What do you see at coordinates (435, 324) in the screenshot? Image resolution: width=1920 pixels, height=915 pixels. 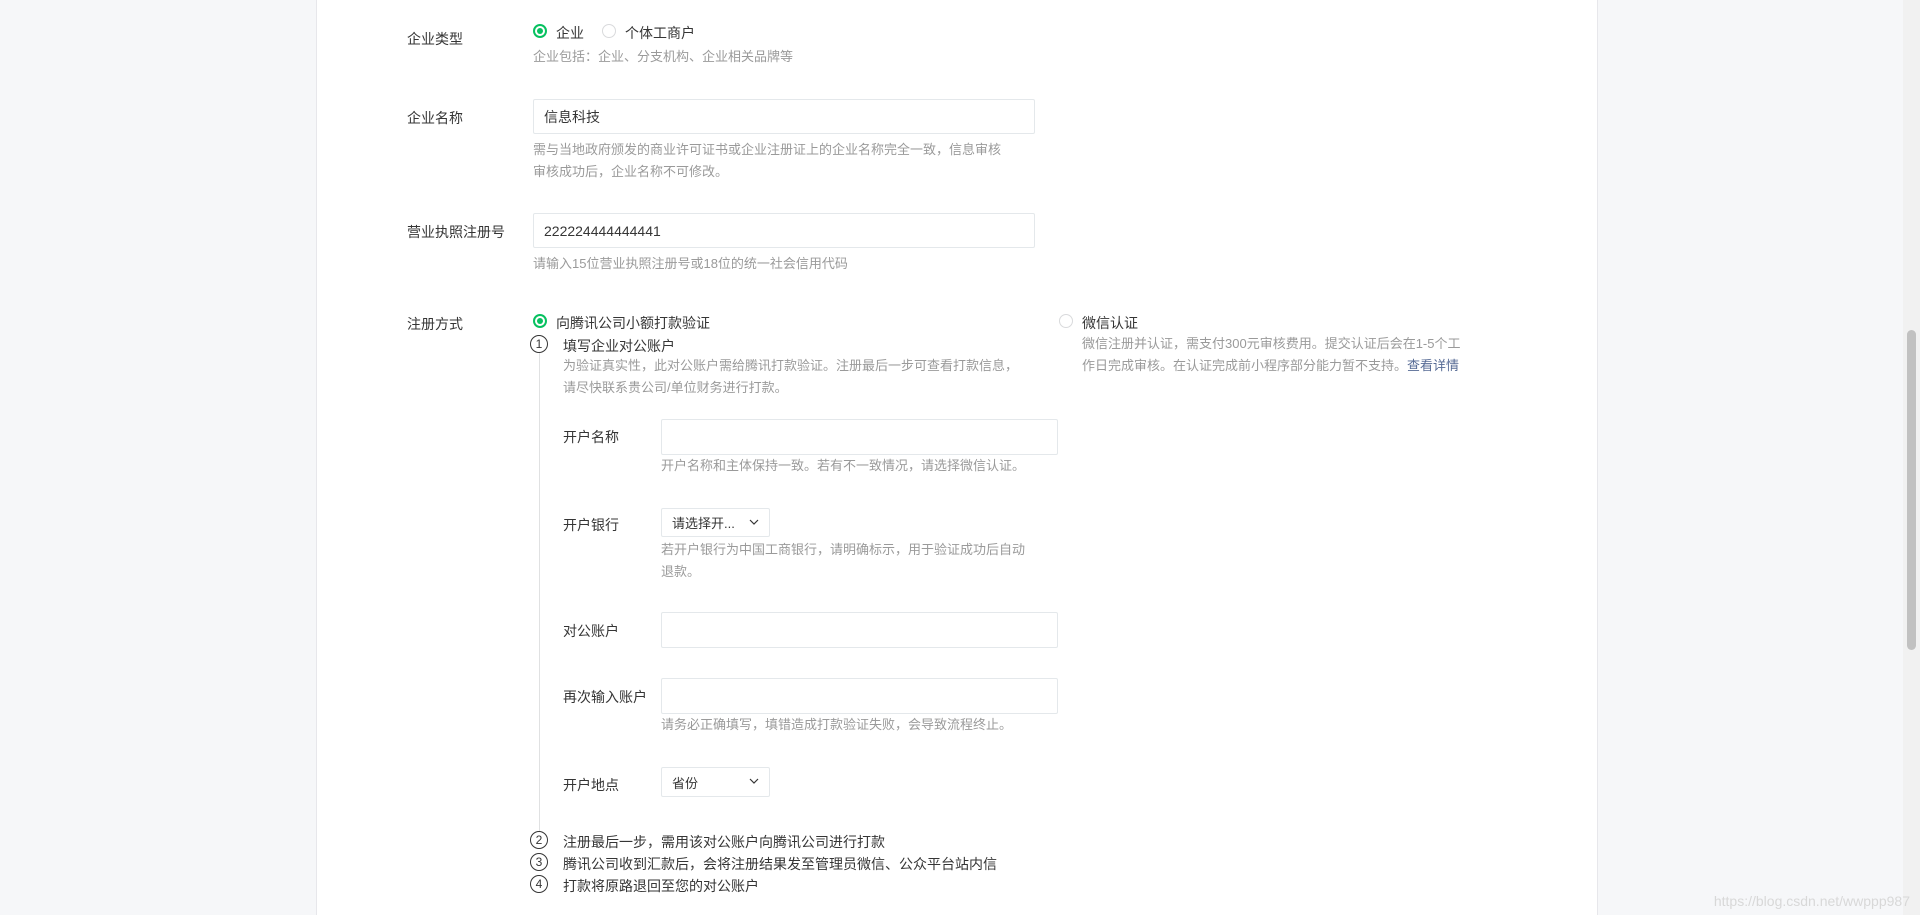 I see `registration-label: 注册方式` at bounding box center [435, 324].